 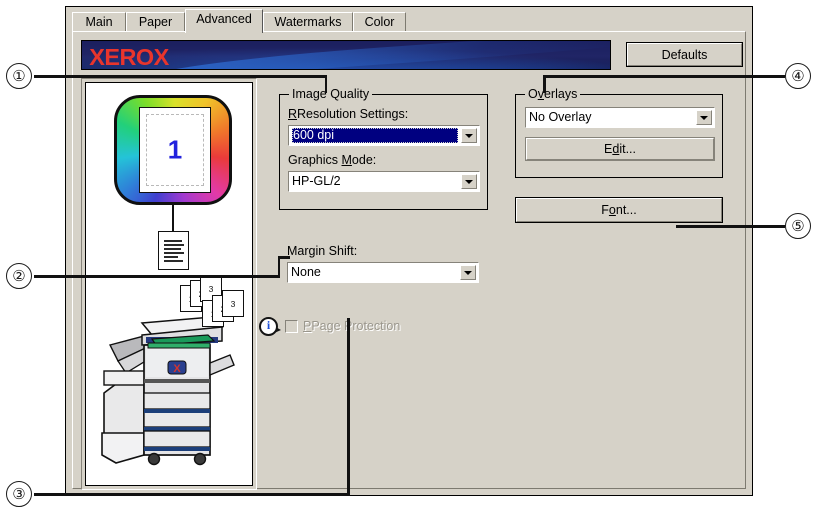 I want to click on page-protection-label: PPage Protection, so click(x=352, y=326).